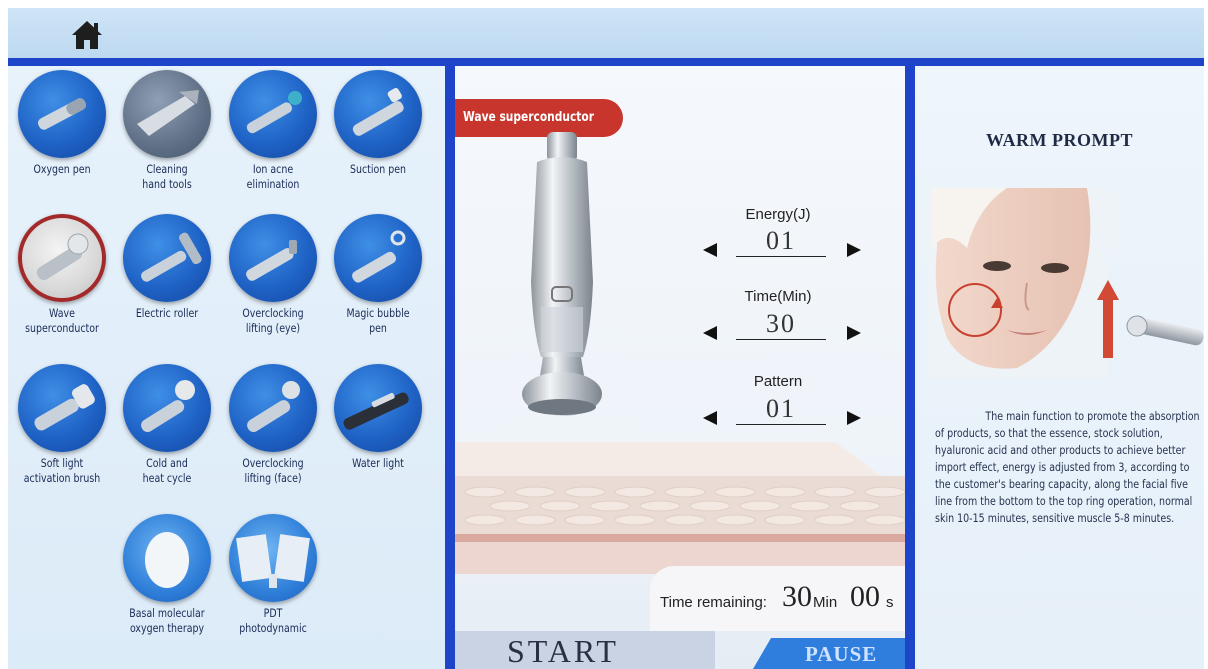 The height and width of the screenshot is (669, 1208). I want to click on pattern-label: Pattern, so click(778, 381).